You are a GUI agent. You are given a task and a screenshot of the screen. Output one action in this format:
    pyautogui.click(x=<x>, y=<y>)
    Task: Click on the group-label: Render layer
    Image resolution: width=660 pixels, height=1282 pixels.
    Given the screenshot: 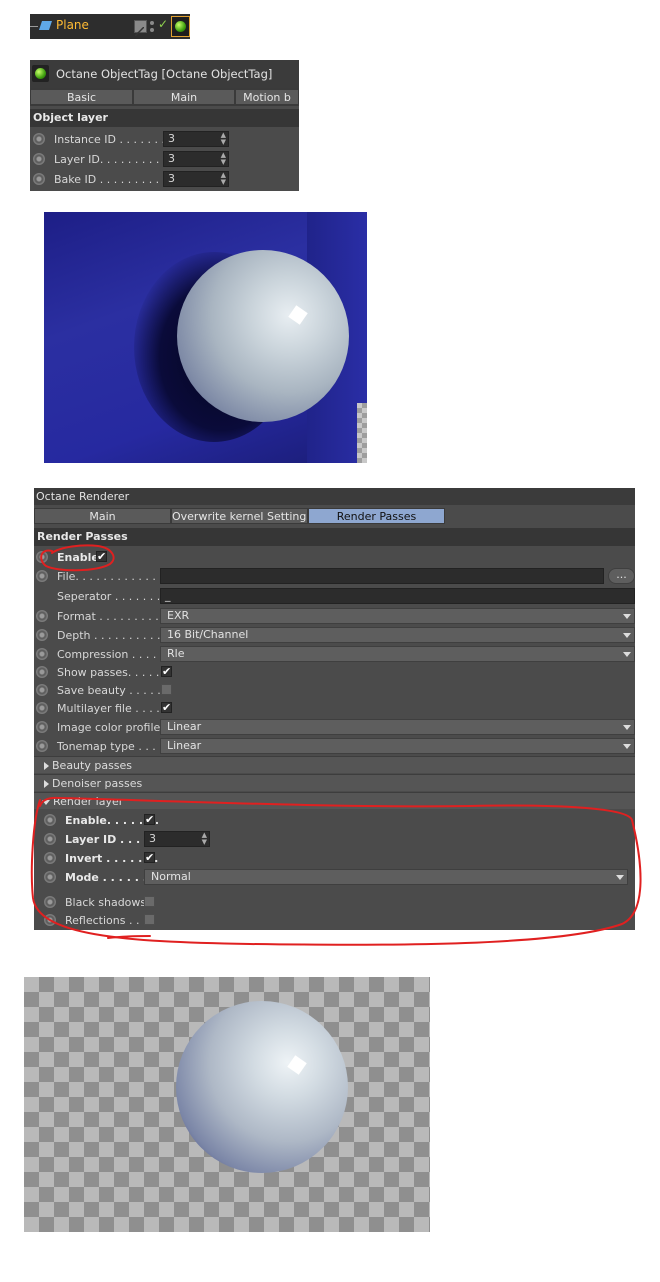 What is the action you would take?
    pyautogui.click(x=88, y=801)
    